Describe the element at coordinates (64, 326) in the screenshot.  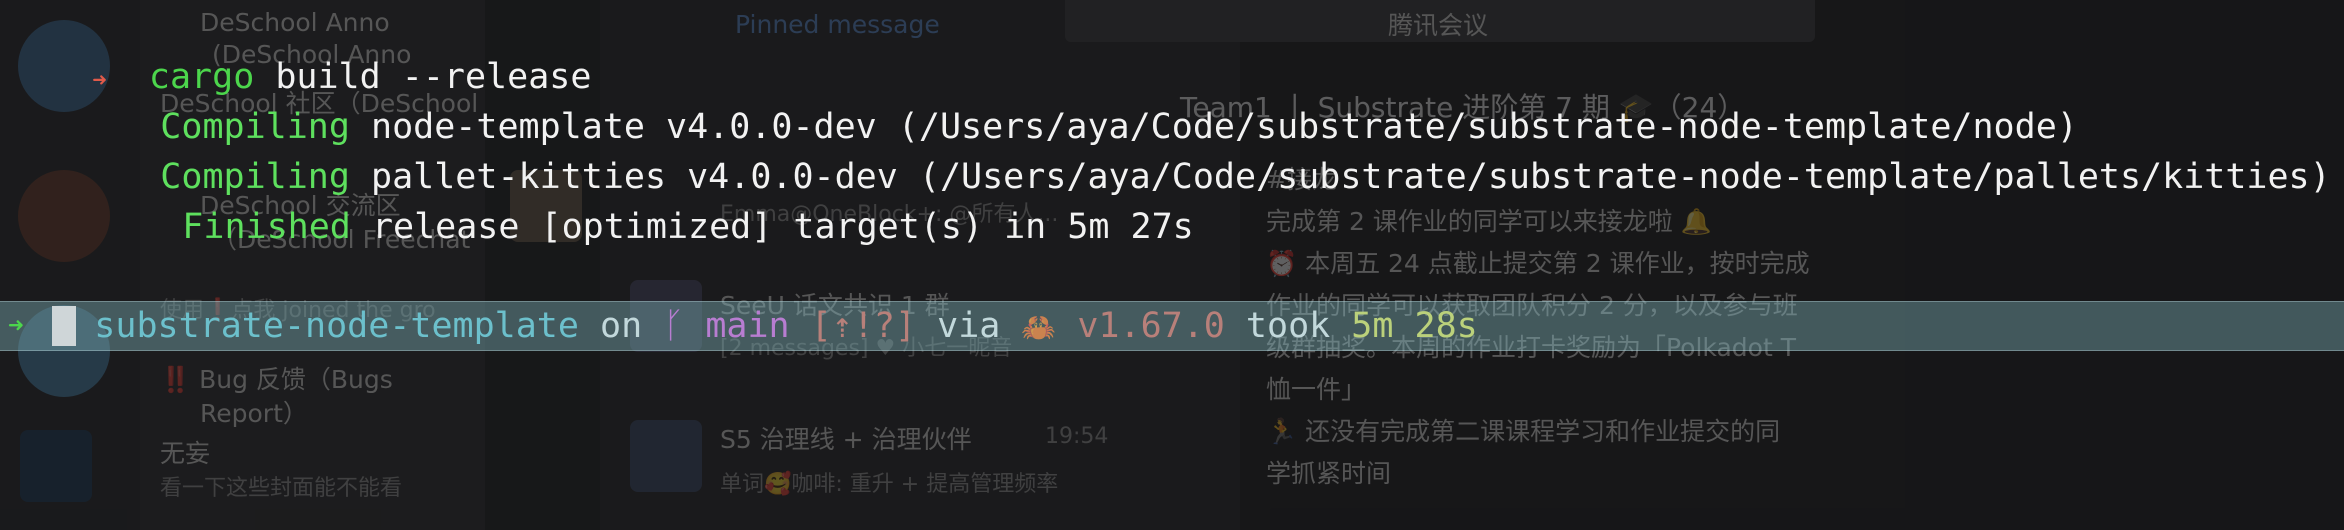
I see `text-cursor` at that location.